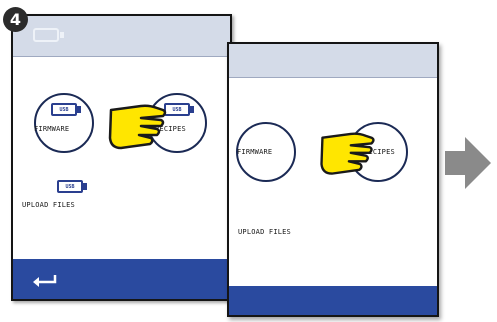 The image size is (497, 322). What do you see at coordinates (48, 35) in the screenshot?
I see `usb-status-icon` at bounding box center [48, 35].